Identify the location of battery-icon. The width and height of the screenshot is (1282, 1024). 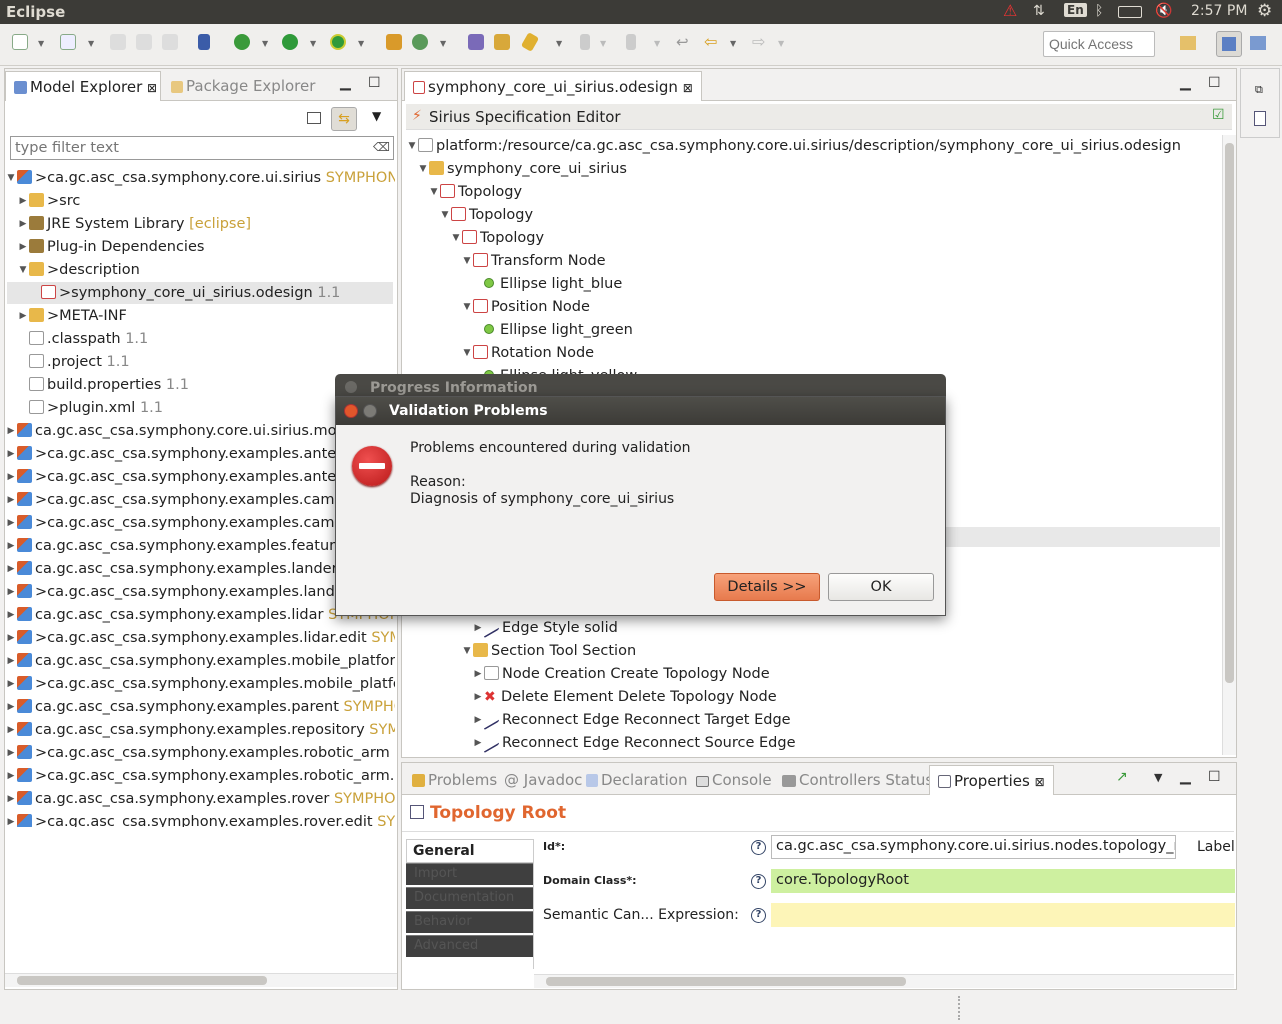
(1130, 12).